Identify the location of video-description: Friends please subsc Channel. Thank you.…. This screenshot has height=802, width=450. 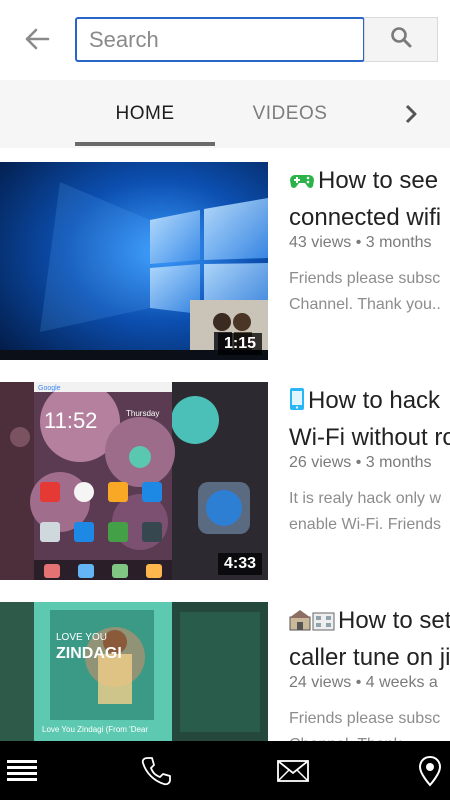
(369, 292).